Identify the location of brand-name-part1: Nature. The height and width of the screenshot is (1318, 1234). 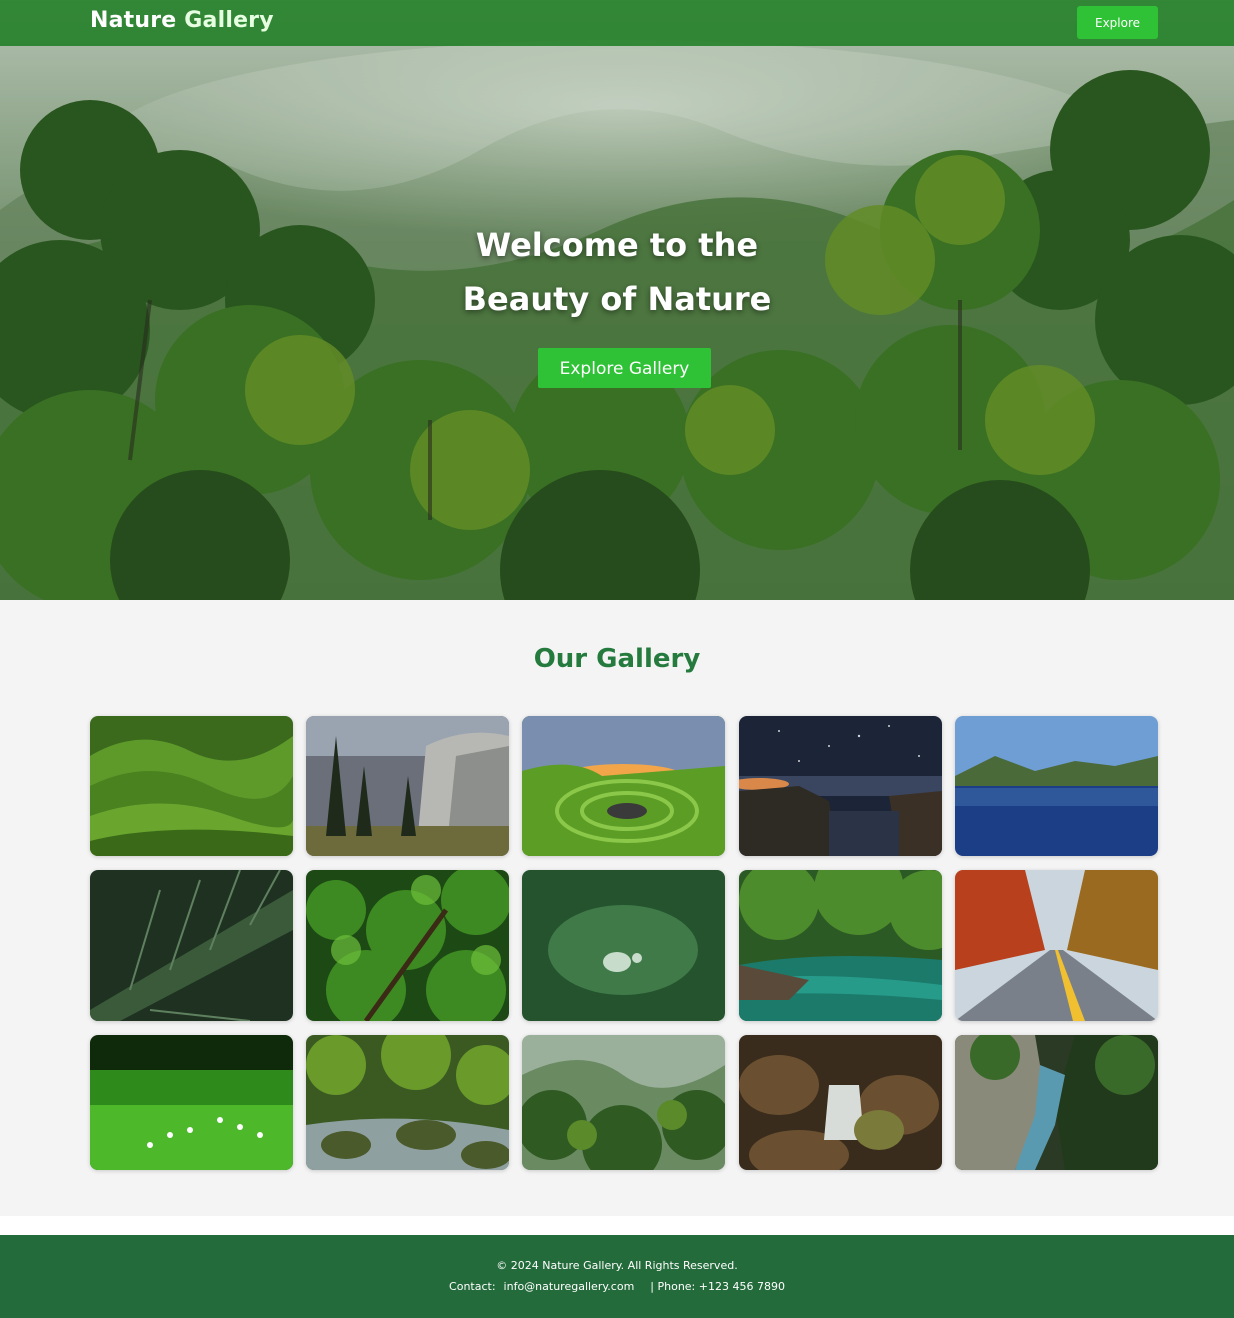
(137, 20).